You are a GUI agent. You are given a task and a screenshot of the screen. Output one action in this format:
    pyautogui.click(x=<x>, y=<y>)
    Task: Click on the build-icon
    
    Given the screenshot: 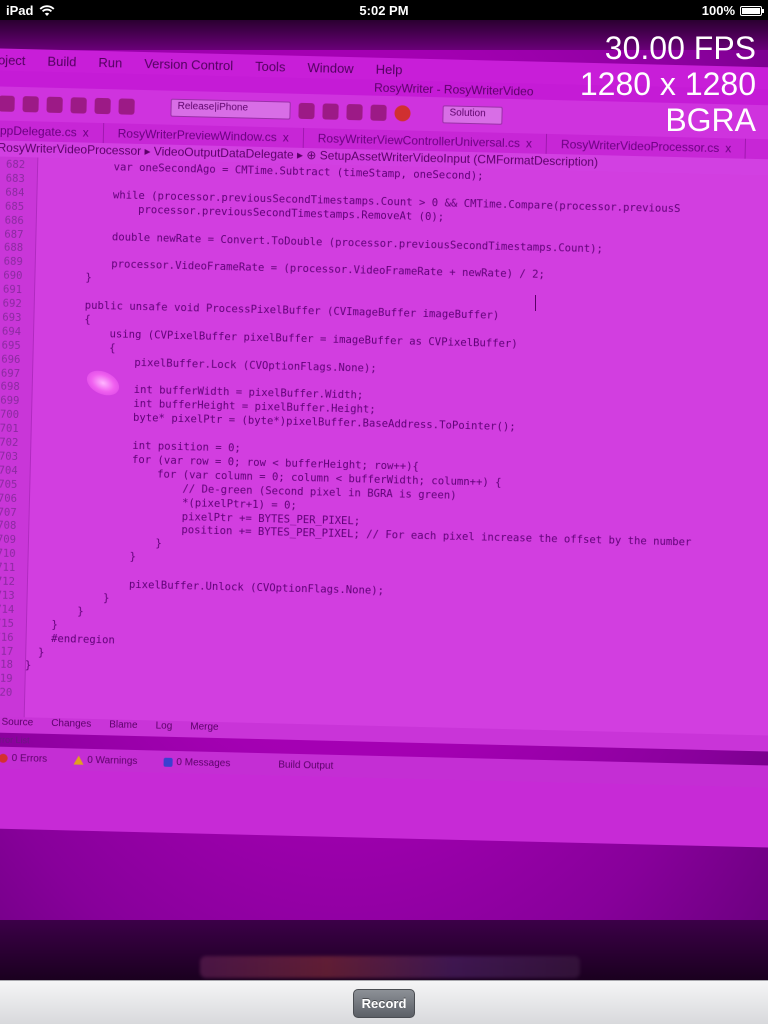 What is the action you would take?
    pyautogui.click(x=306, y=111)
    